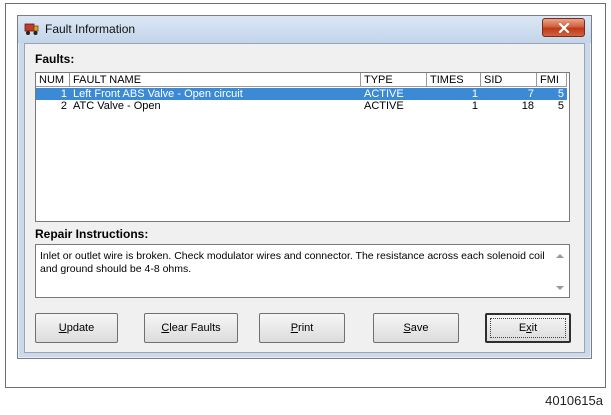  Describe the element at coordinates (527, 106) in the screenshot. I see `cell-sid: 18` at that location.